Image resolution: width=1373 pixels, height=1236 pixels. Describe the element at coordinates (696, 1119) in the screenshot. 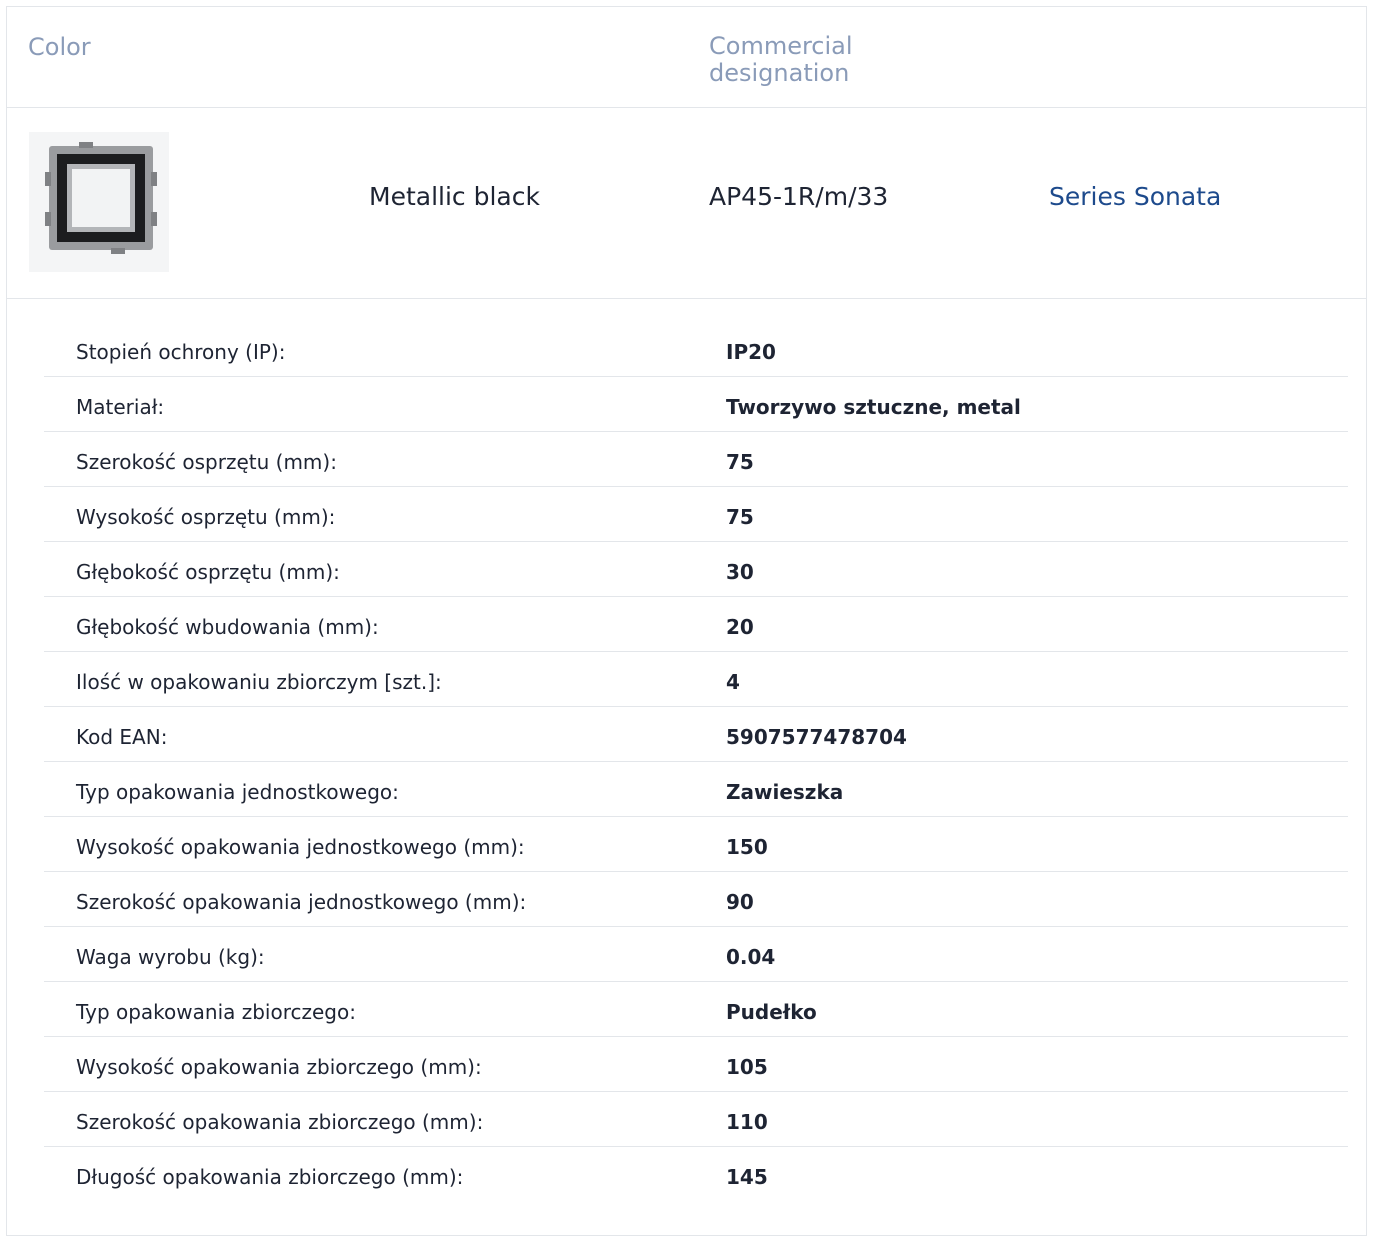

I see `spec-row: Szerokość opakowania zbiorczego (mm): 110` at that location.